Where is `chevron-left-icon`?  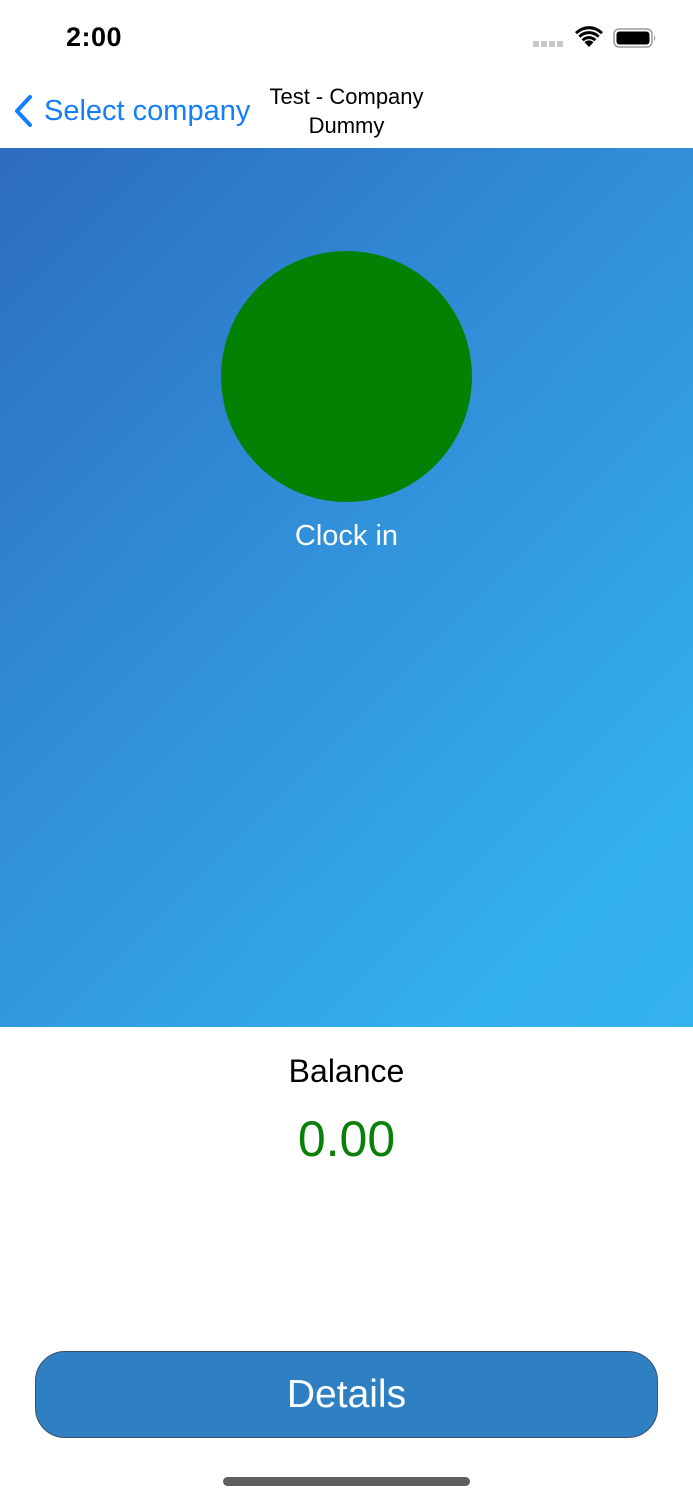 chevron-left-icon is located at coordinates (23, 111).